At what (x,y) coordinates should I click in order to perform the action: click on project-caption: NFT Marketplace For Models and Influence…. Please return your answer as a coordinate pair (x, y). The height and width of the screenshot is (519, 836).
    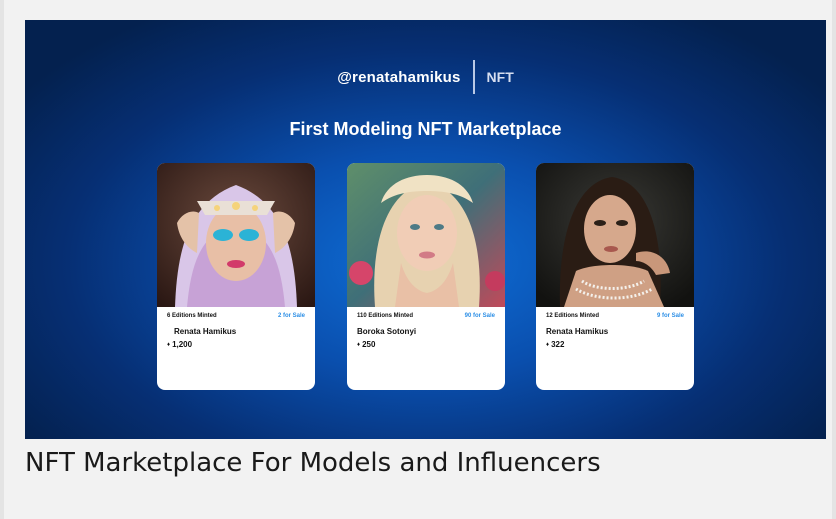
    Looking at the image, I should click on (313, 463).